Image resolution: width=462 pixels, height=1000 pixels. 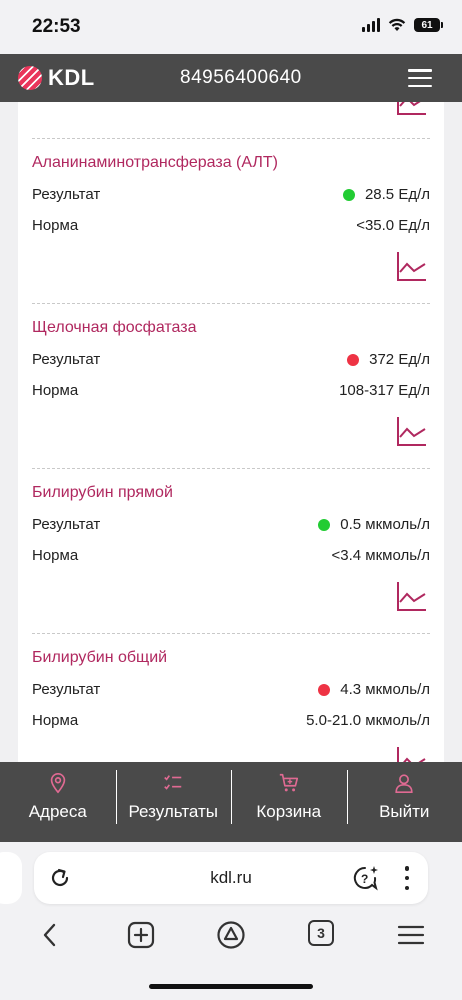 What do you see at coordinates (114, 327) in the screenshot?
I see `analyte-name: Щелочная фосфатаза` at bounding box center [114, 327].